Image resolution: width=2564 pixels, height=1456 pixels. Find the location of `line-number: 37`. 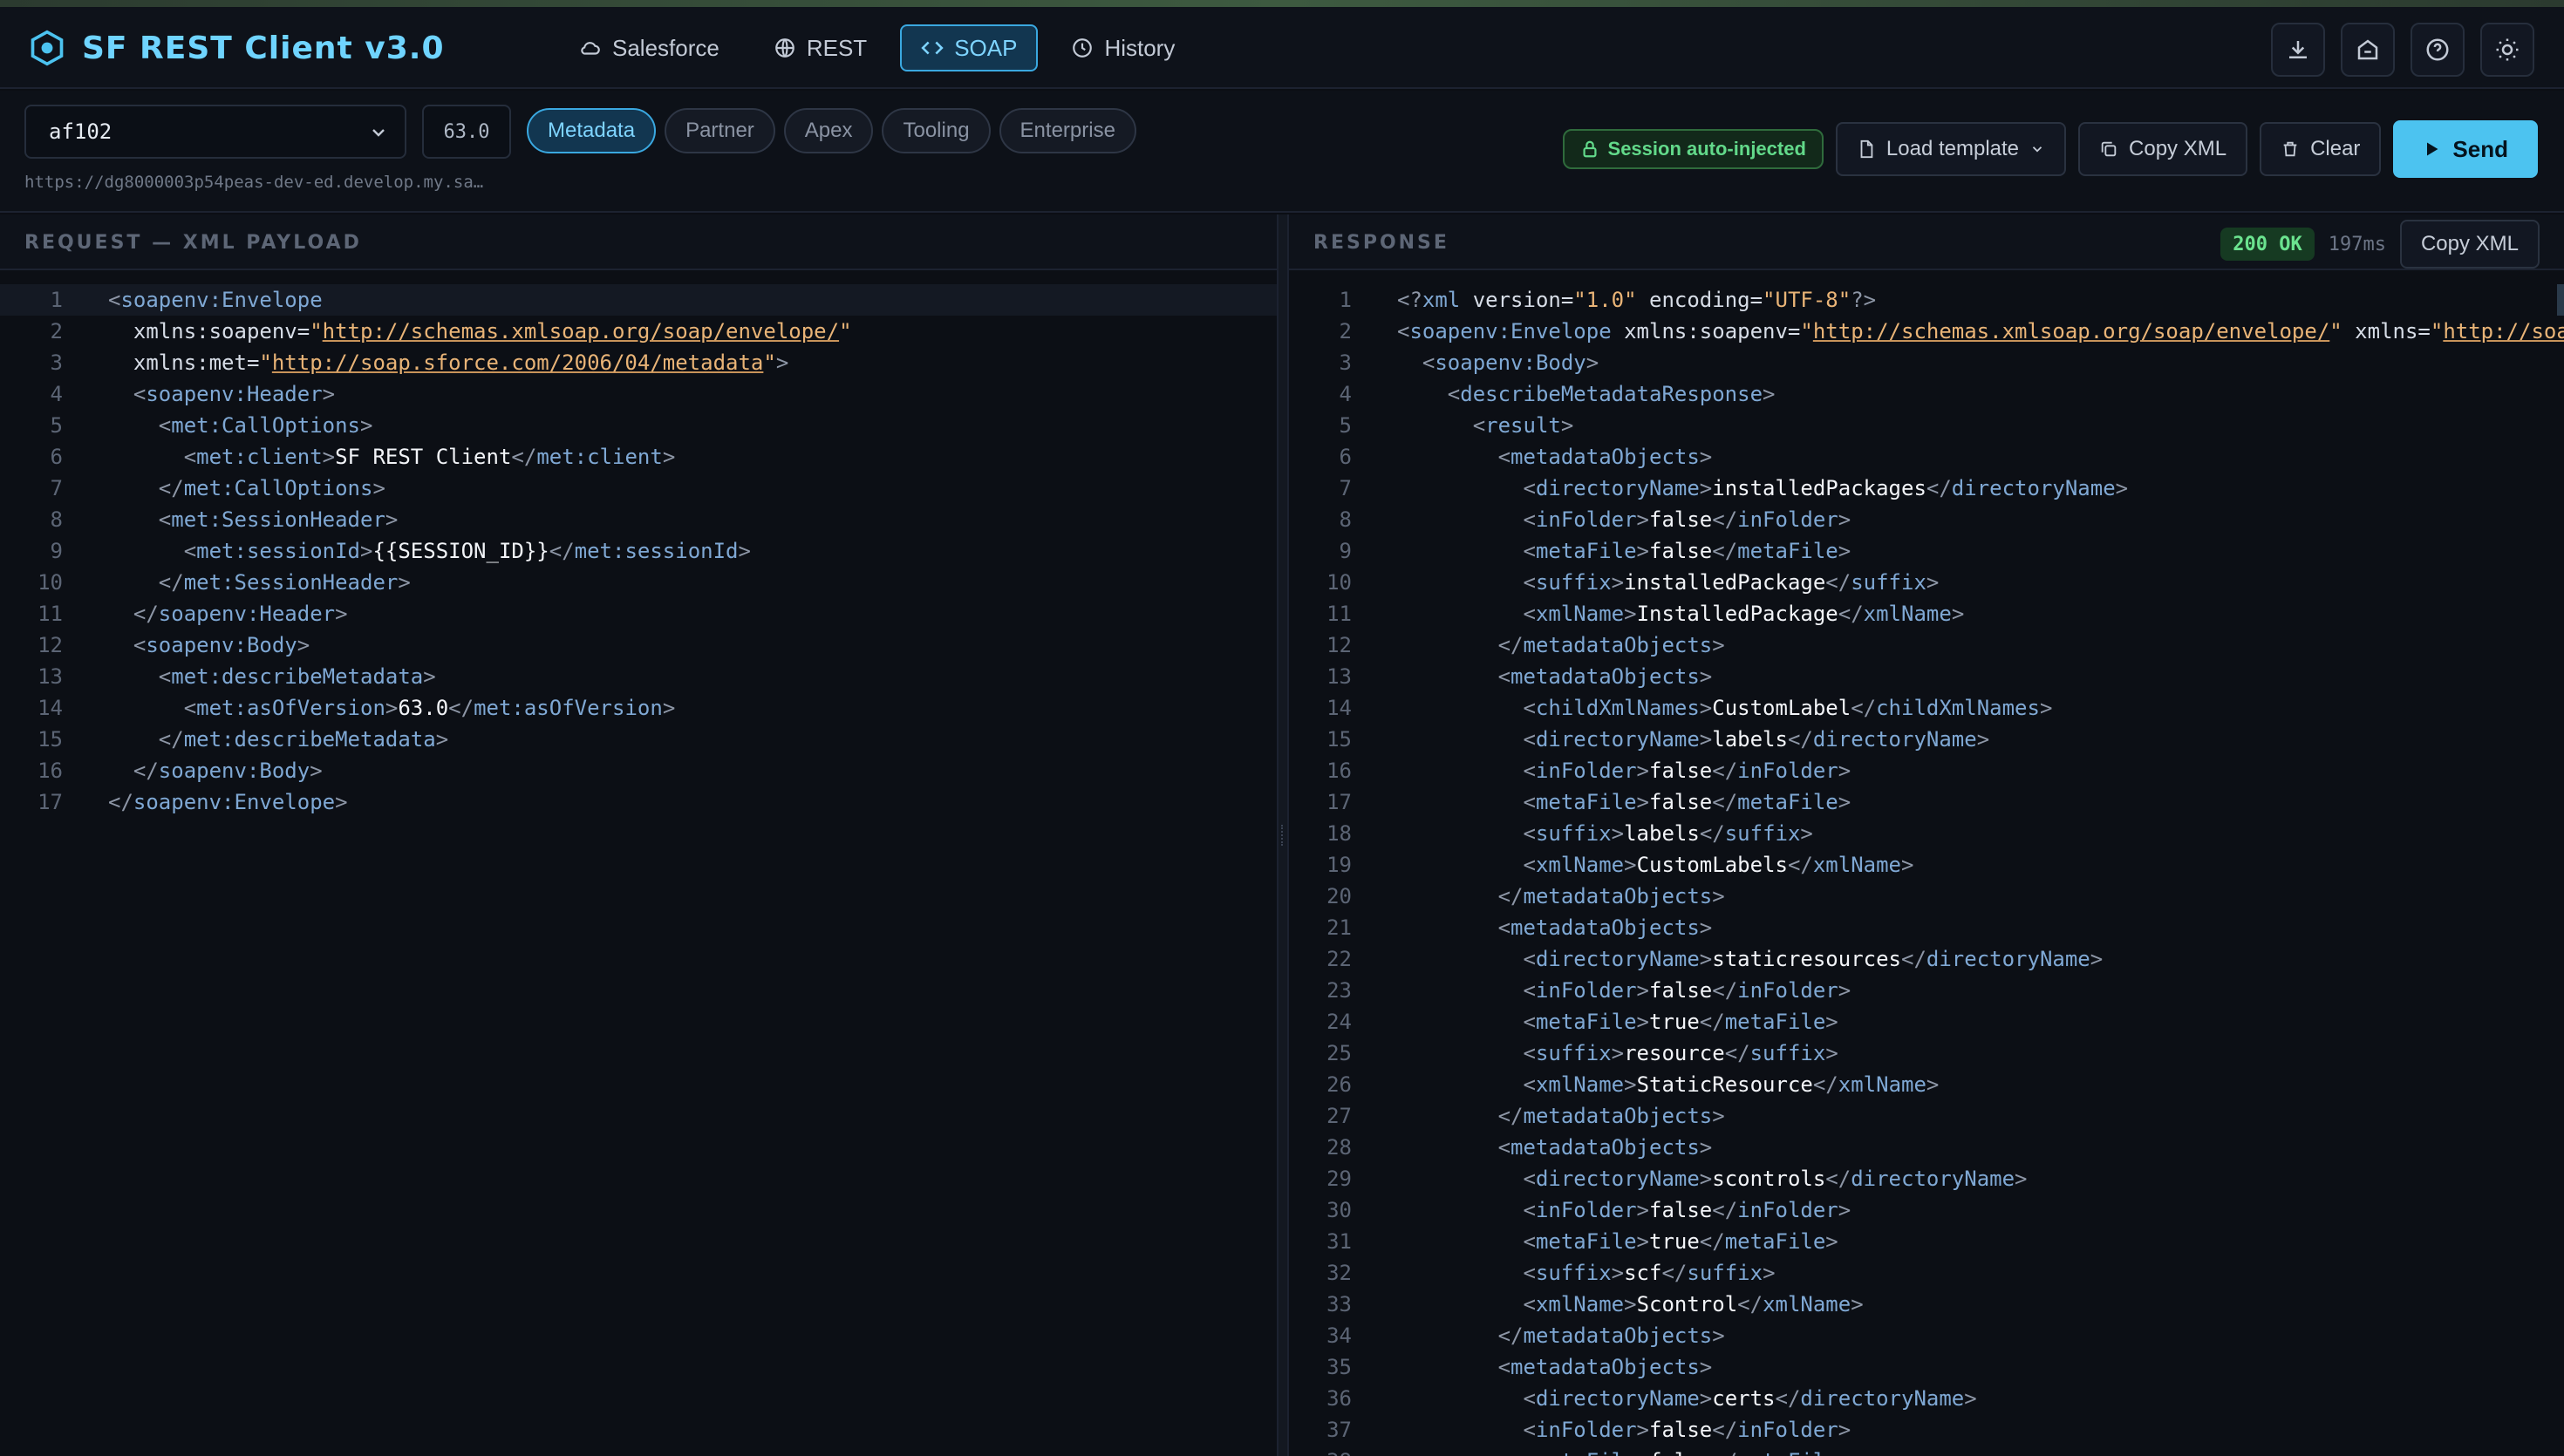

line-number: 37 is located at coordinates (1339, 1430).